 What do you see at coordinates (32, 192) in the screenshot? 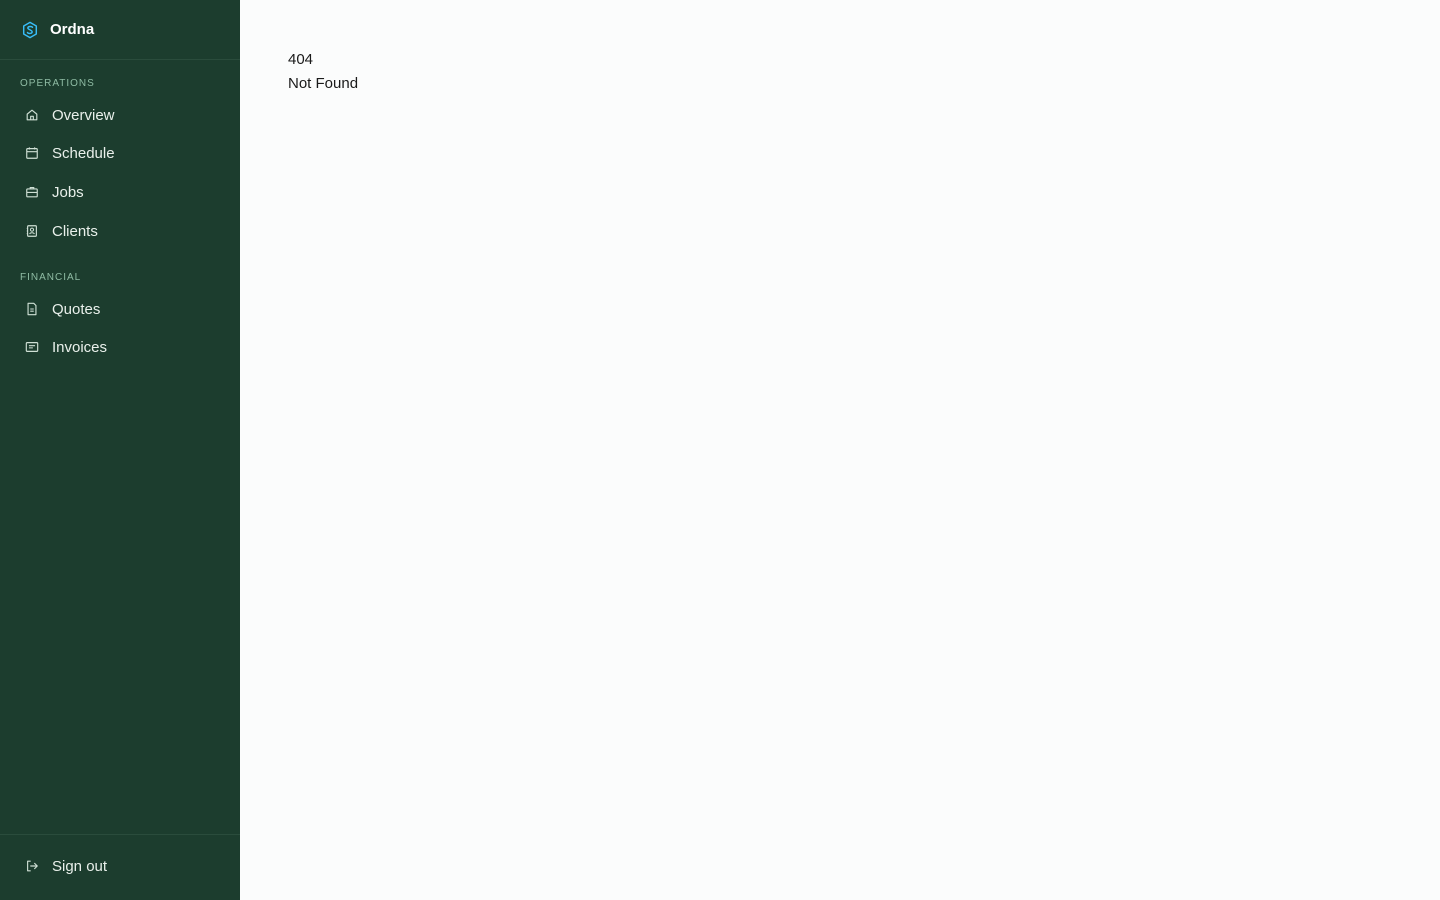
I see `briefcase-icon` at bounding box center [32, 192].